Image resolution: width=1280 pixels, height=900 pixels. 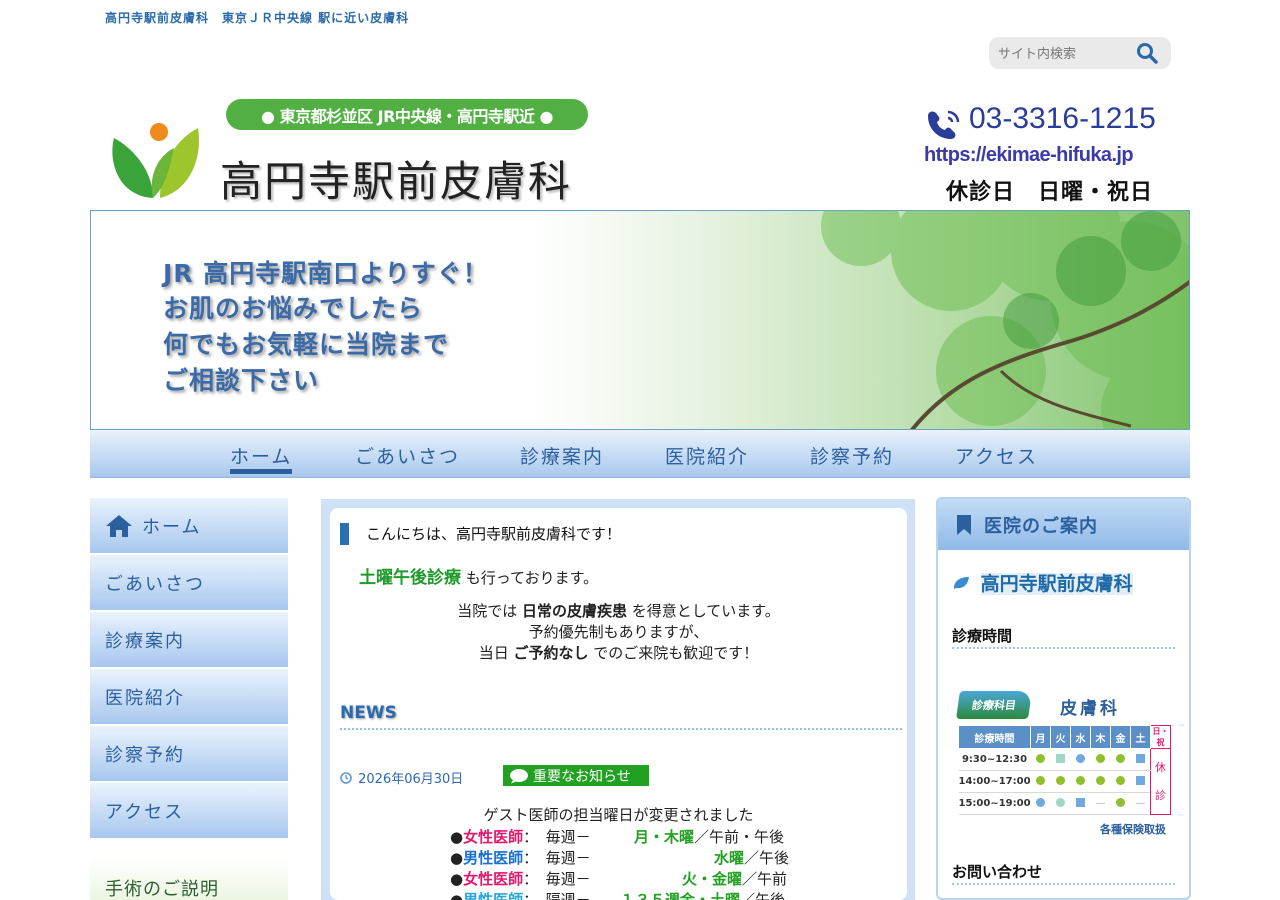 What do you see at coordinates (964, 524) in the screenshot?
I see `bookmark-icon` at bounding box center [964, 524].